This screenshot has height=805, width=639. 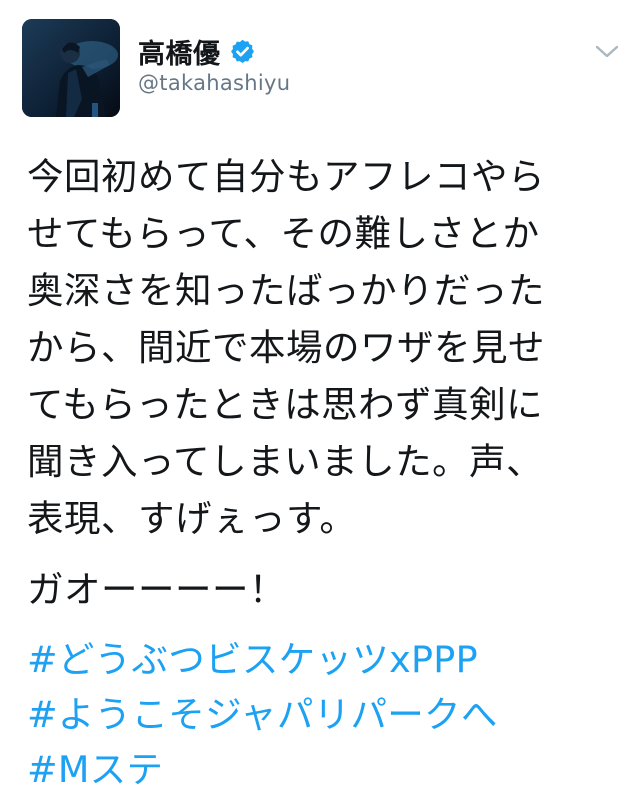 What do you see at coordinates (327, 714) in the screenshot?
I see `hashtag-link: #ようこそジャパリパークへ` at bounding box center [327, 714].